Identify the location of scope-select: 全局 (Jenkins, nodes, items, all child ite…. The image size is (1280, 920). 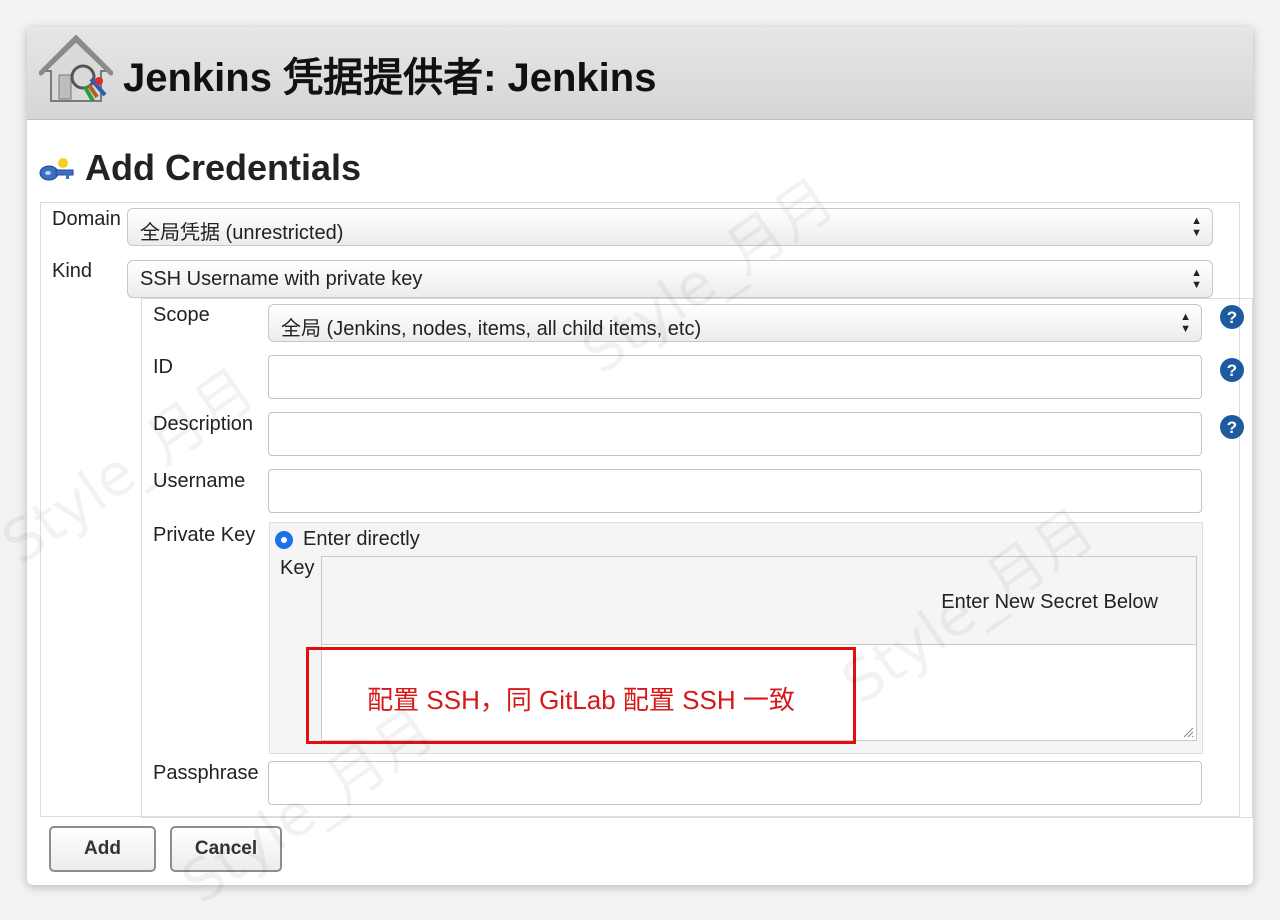
(735, 323).